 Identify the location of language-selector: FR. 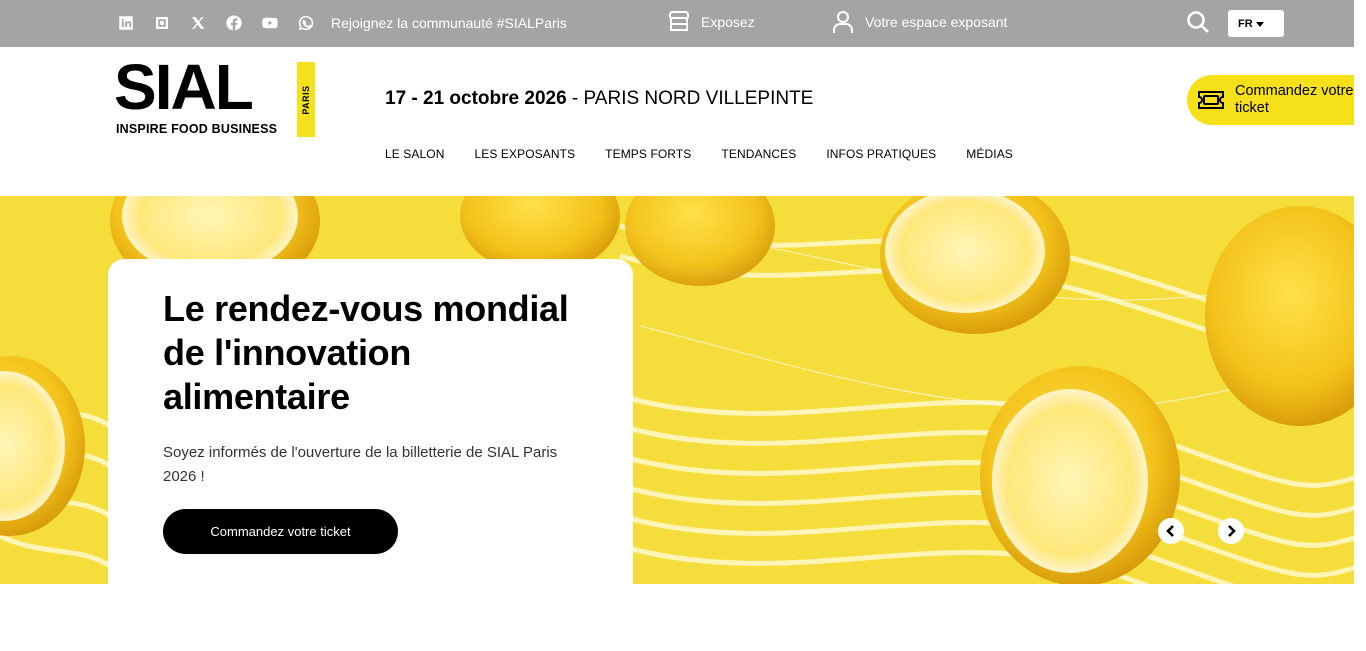
(1256, 23).